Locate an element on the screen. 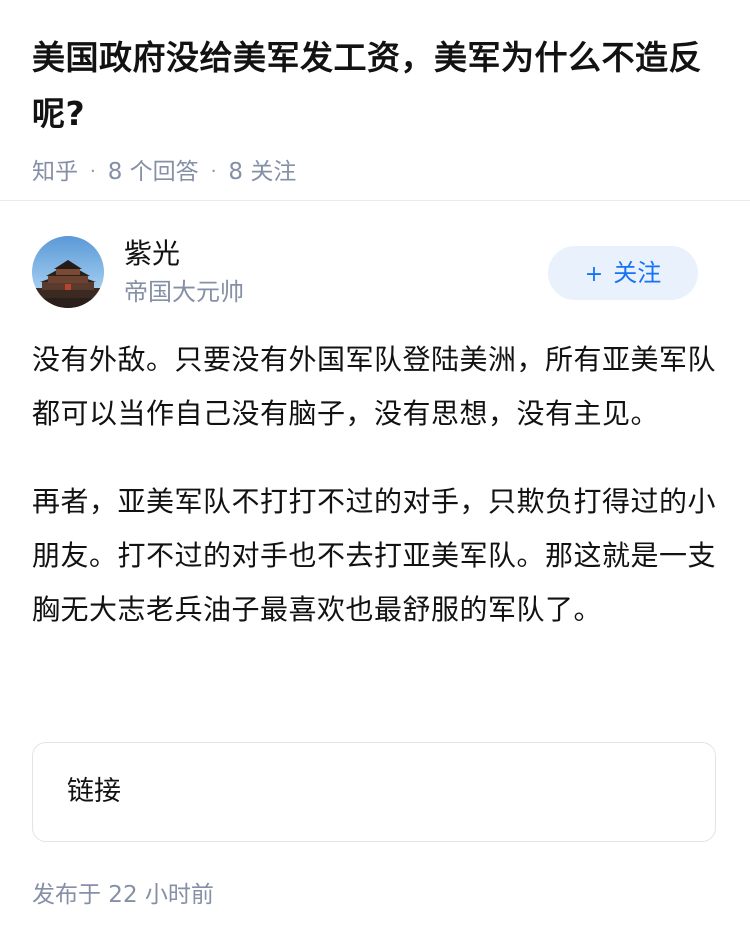 Image resolution: width=750 pixels, height=948 pixels. author-info: 紫光 帝国大元帅 + 关注 is located at coordinates (375, 272).